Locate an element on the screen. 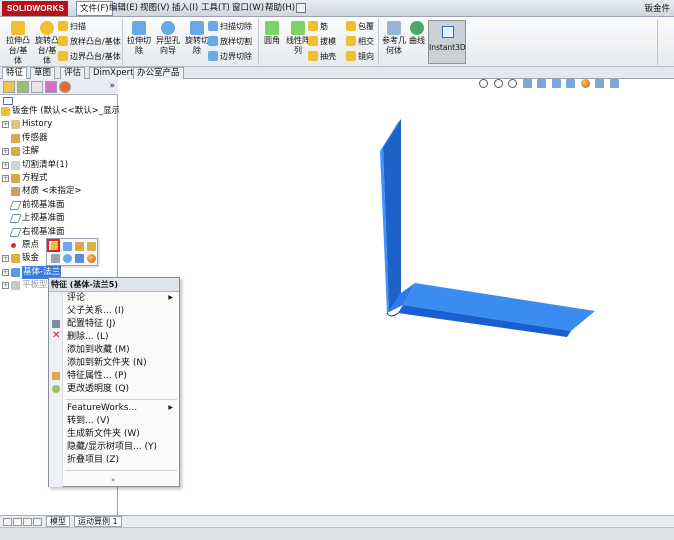  menu-item-collapse-items: 折叠项目 (Z) is located at coordinates (93, 460).